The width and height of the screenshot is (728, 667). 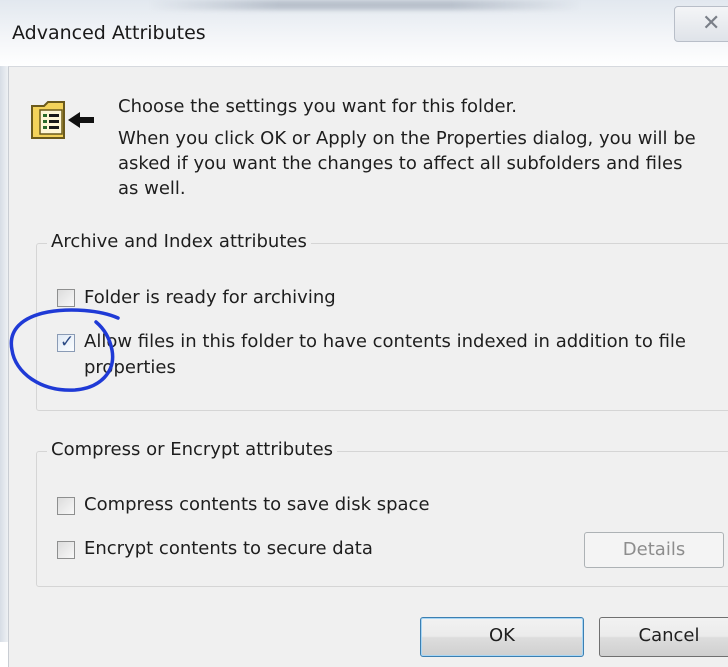 What do you see at coordinates (66, 298) in the screenshot?
I see `folder-archiving-checkbox` at bounding box center [66, 298].